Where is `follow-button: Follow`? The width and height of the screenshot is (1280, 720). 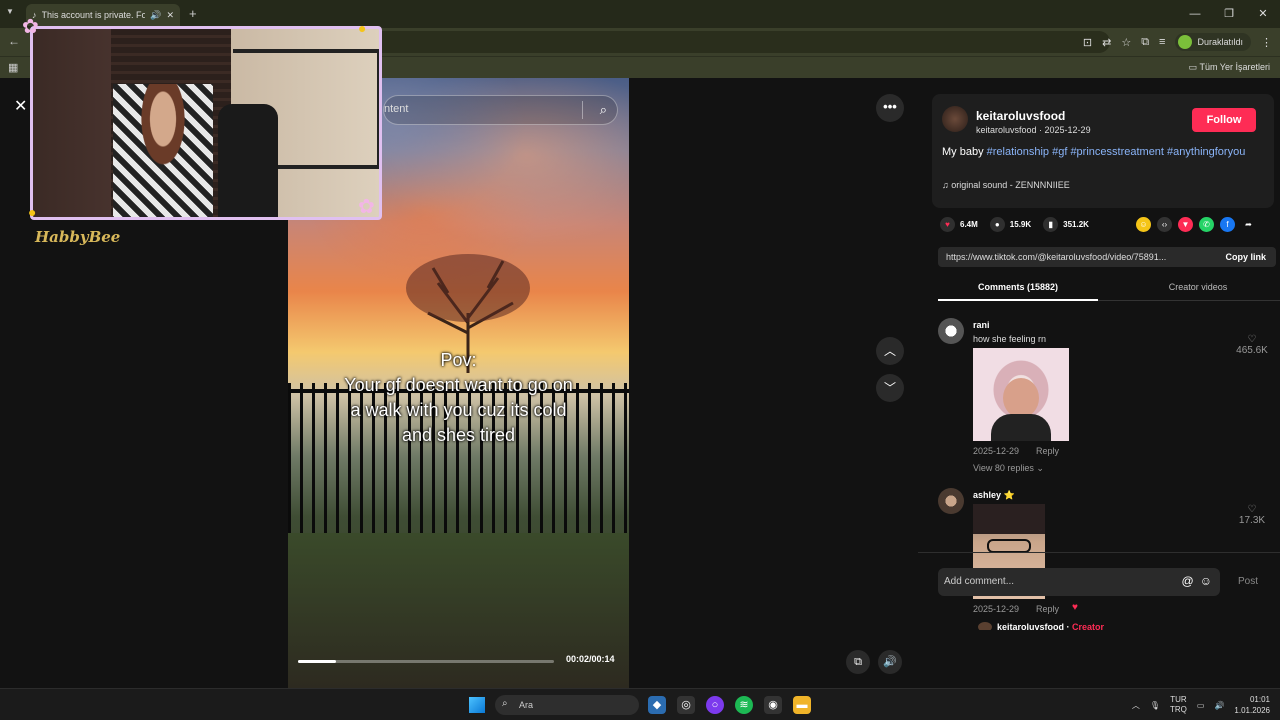
follow-button: Follow is located at coordinates (1224, 120).